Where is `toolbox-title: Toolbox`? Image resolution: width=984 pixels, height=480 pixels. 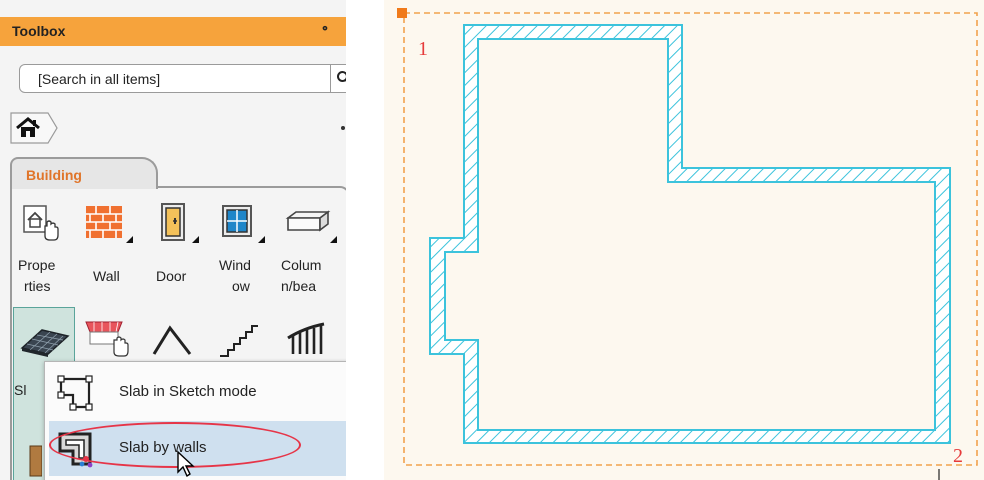 toolbox-title: Toolbox is located at coordinates (39, 31).